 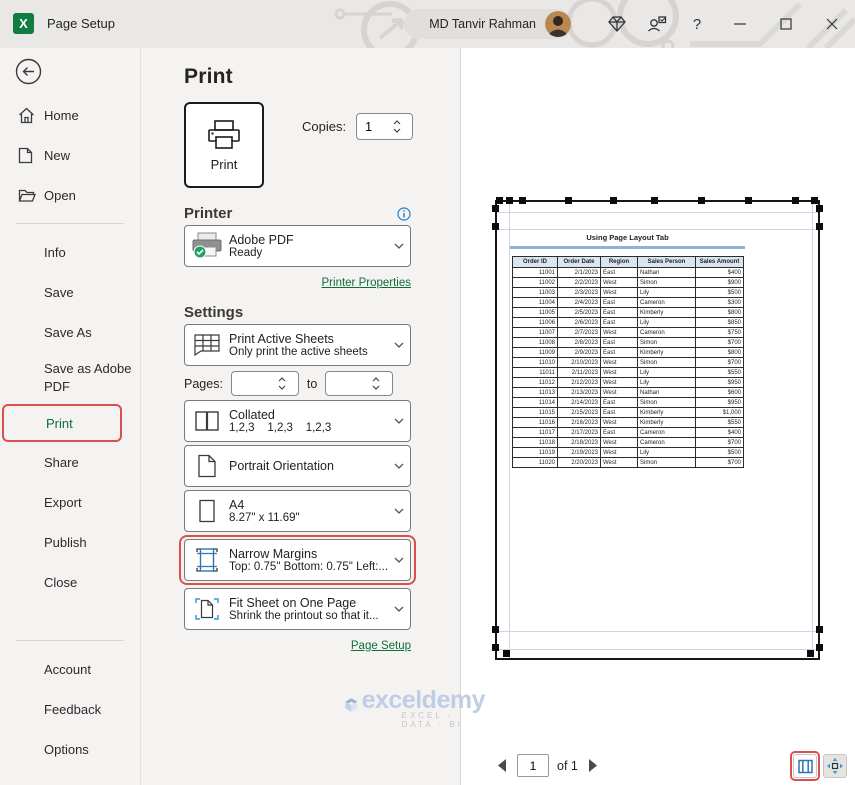 What do you see at coordinates (70, 542) in the screenshot?
I see `sidebar-item-publish: Publish` at bounding box center [70, 542].